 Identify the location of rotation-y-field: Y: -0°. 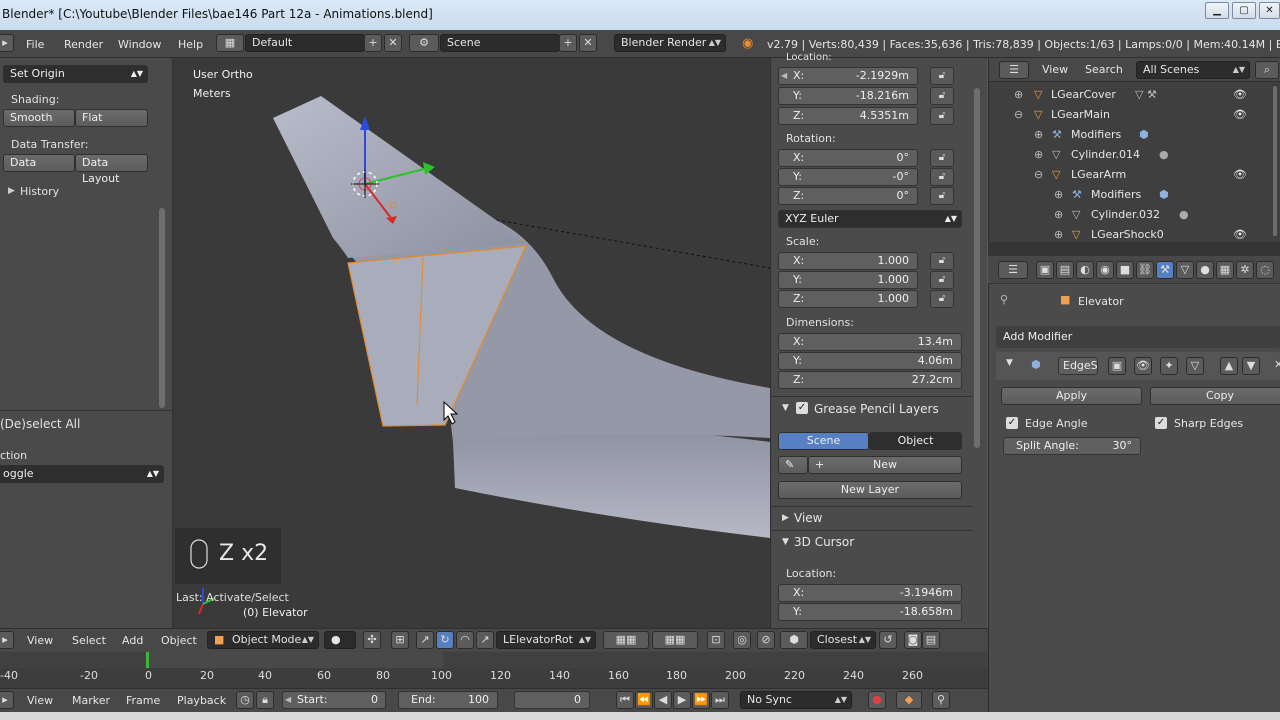
(848, 177).